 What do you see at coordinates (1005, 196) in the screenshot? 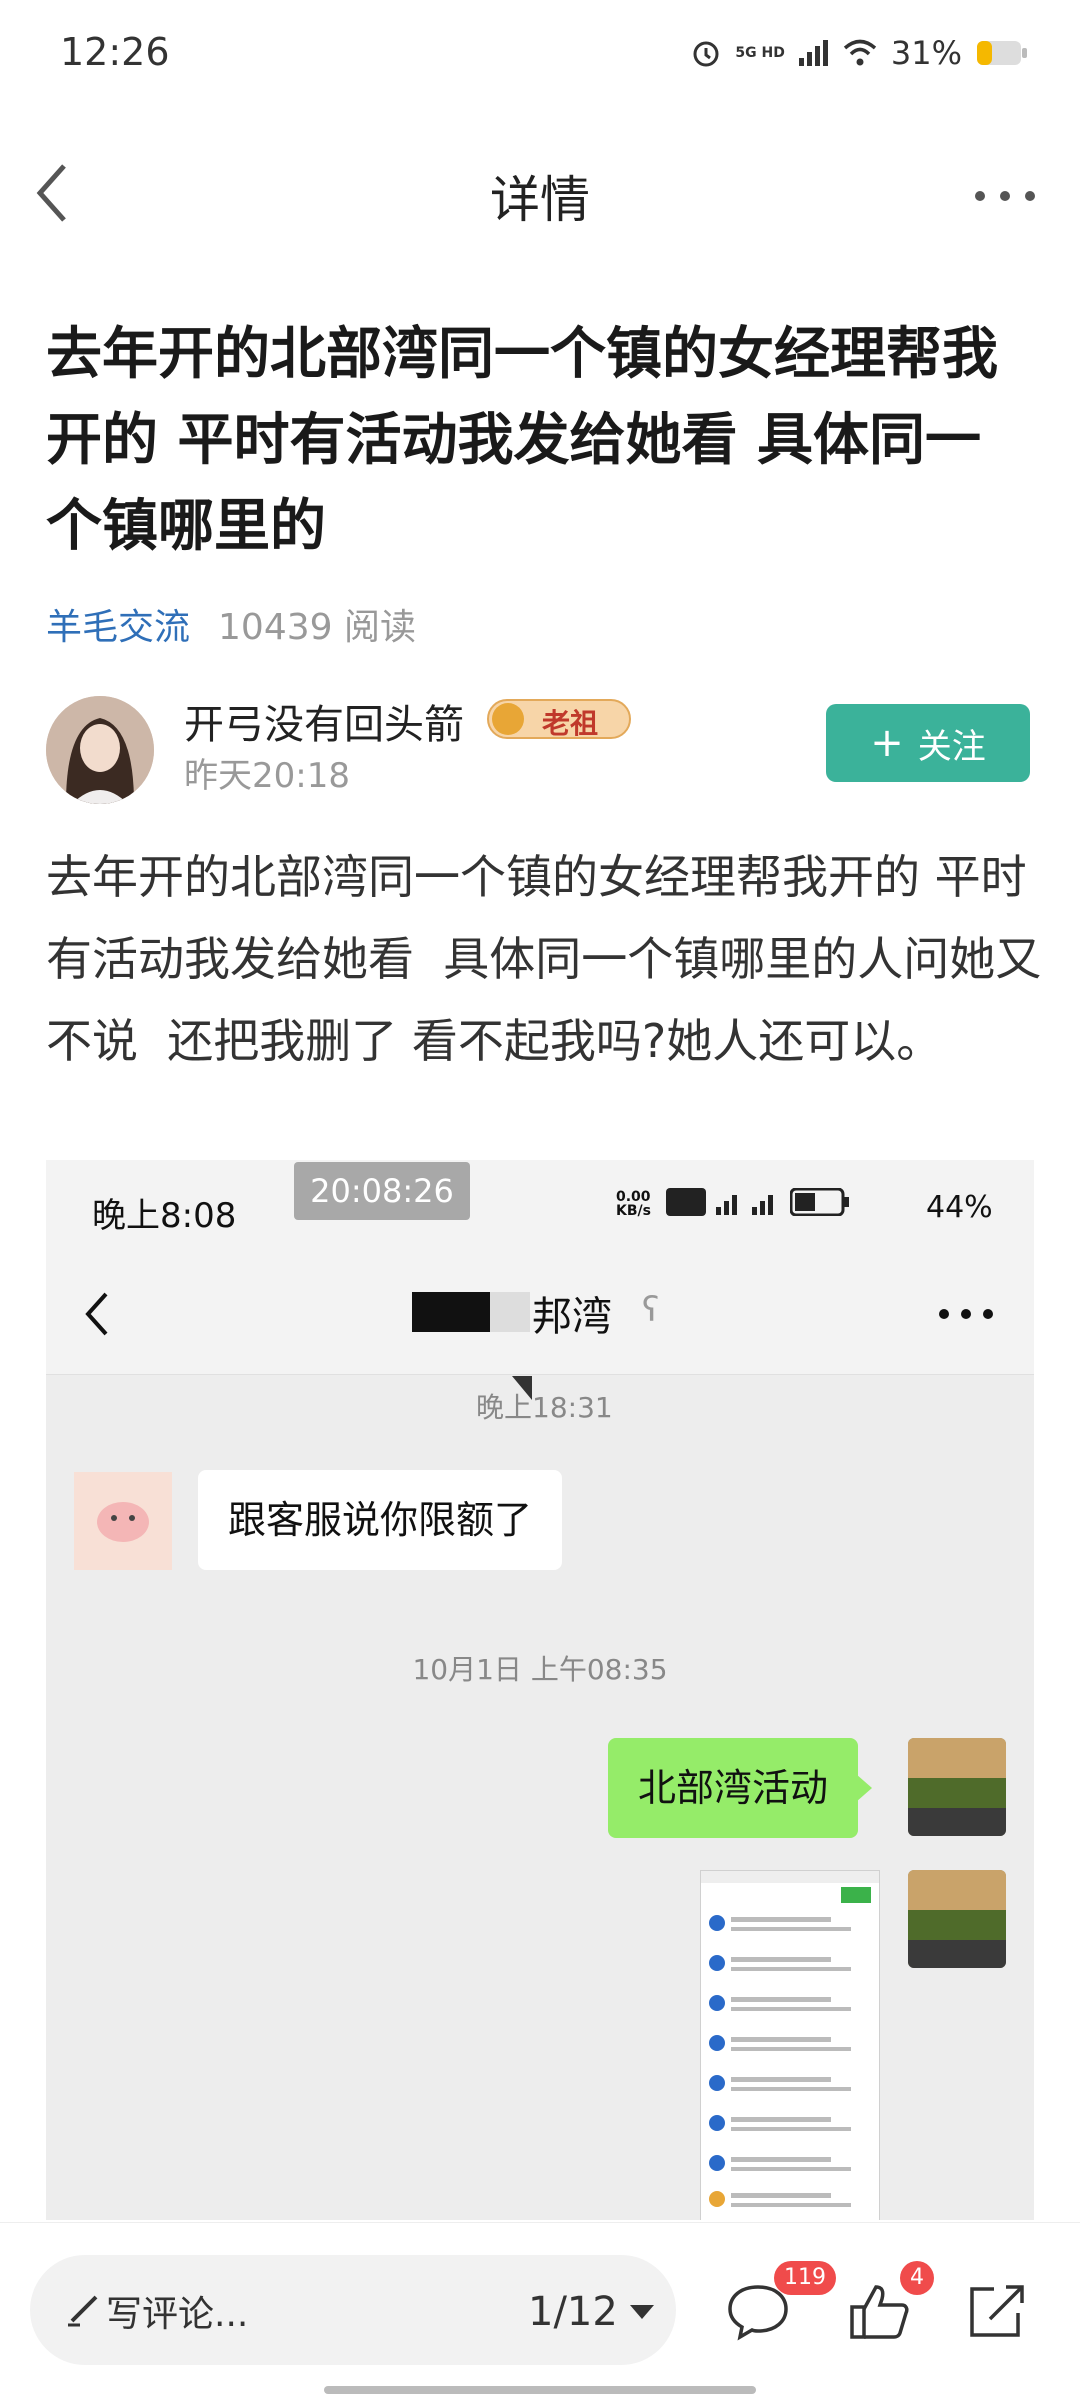
I see `more-options-icon` at bounding box center [1005, 196].